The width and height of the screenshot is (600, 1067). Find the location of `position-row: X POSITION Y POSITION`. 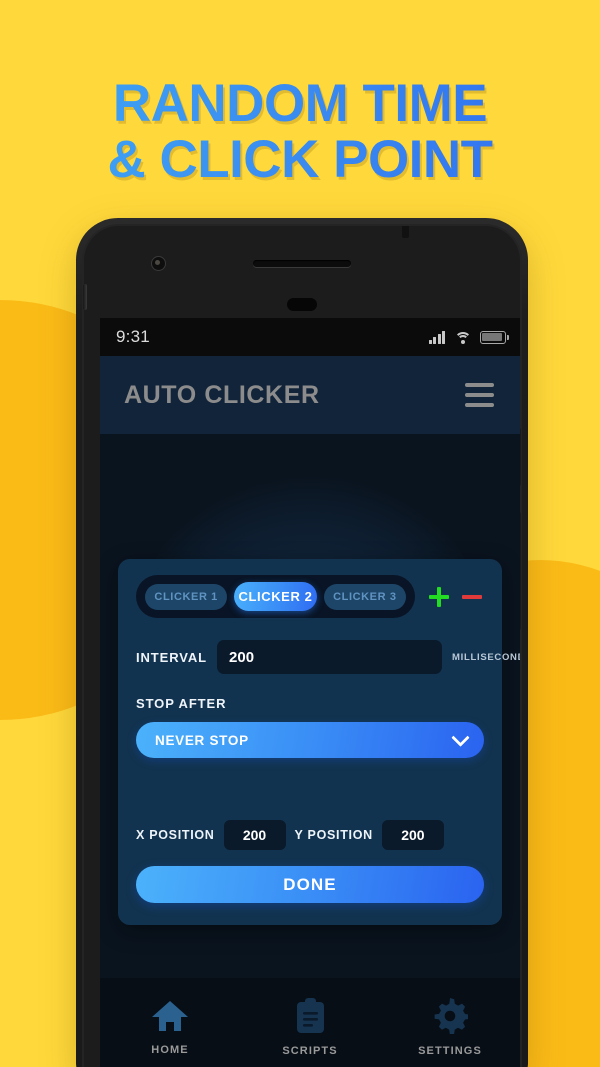

position-row: X POSITION Y POSITION is located at coordinates (310, 835).